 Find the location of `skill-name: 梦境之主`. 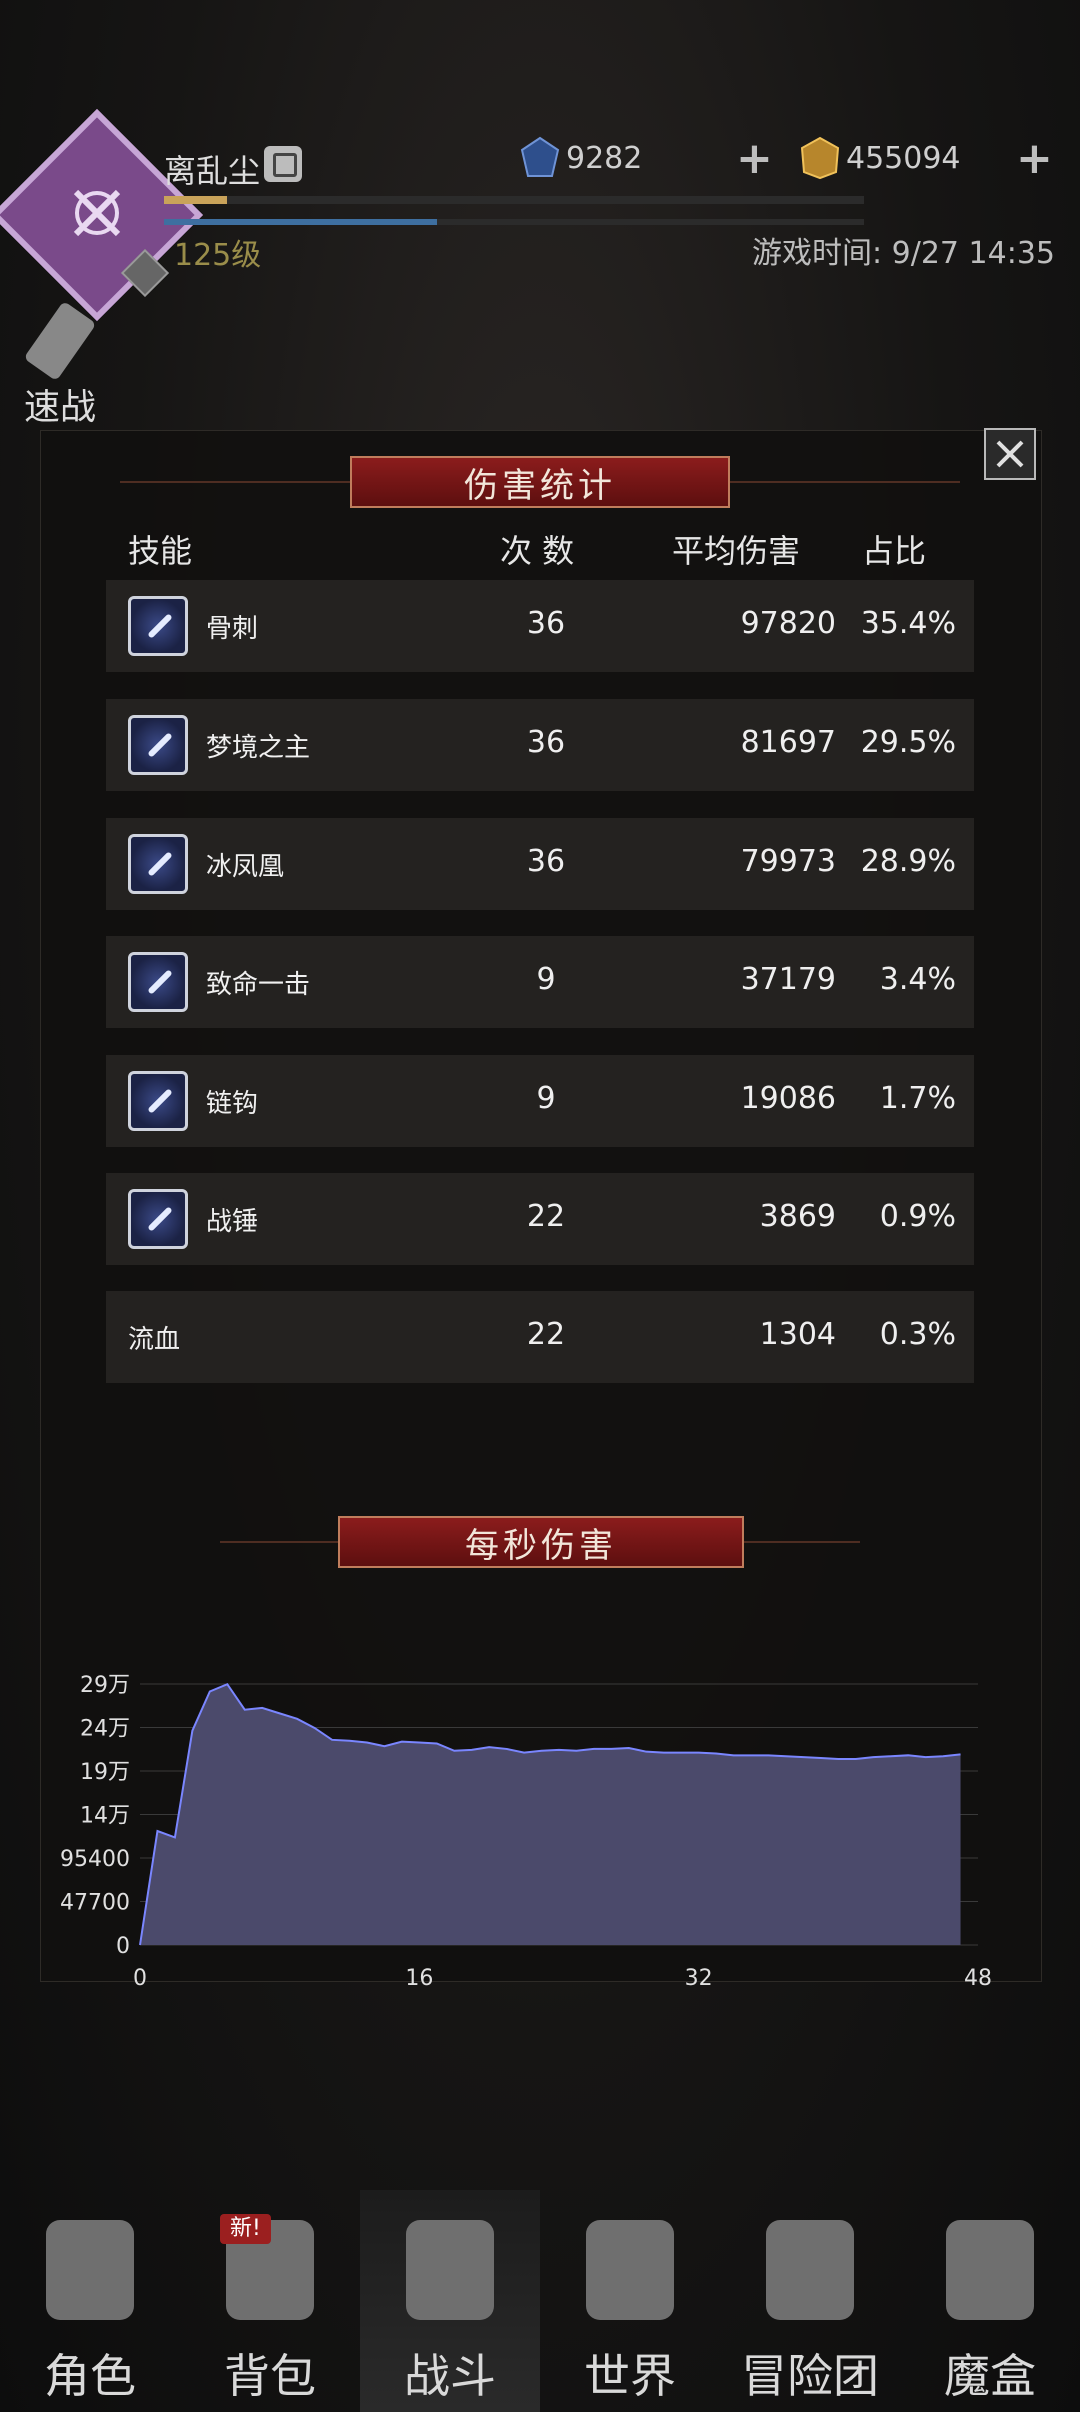

skill-name: 梦境之主 is located at coordinates (258, 748).